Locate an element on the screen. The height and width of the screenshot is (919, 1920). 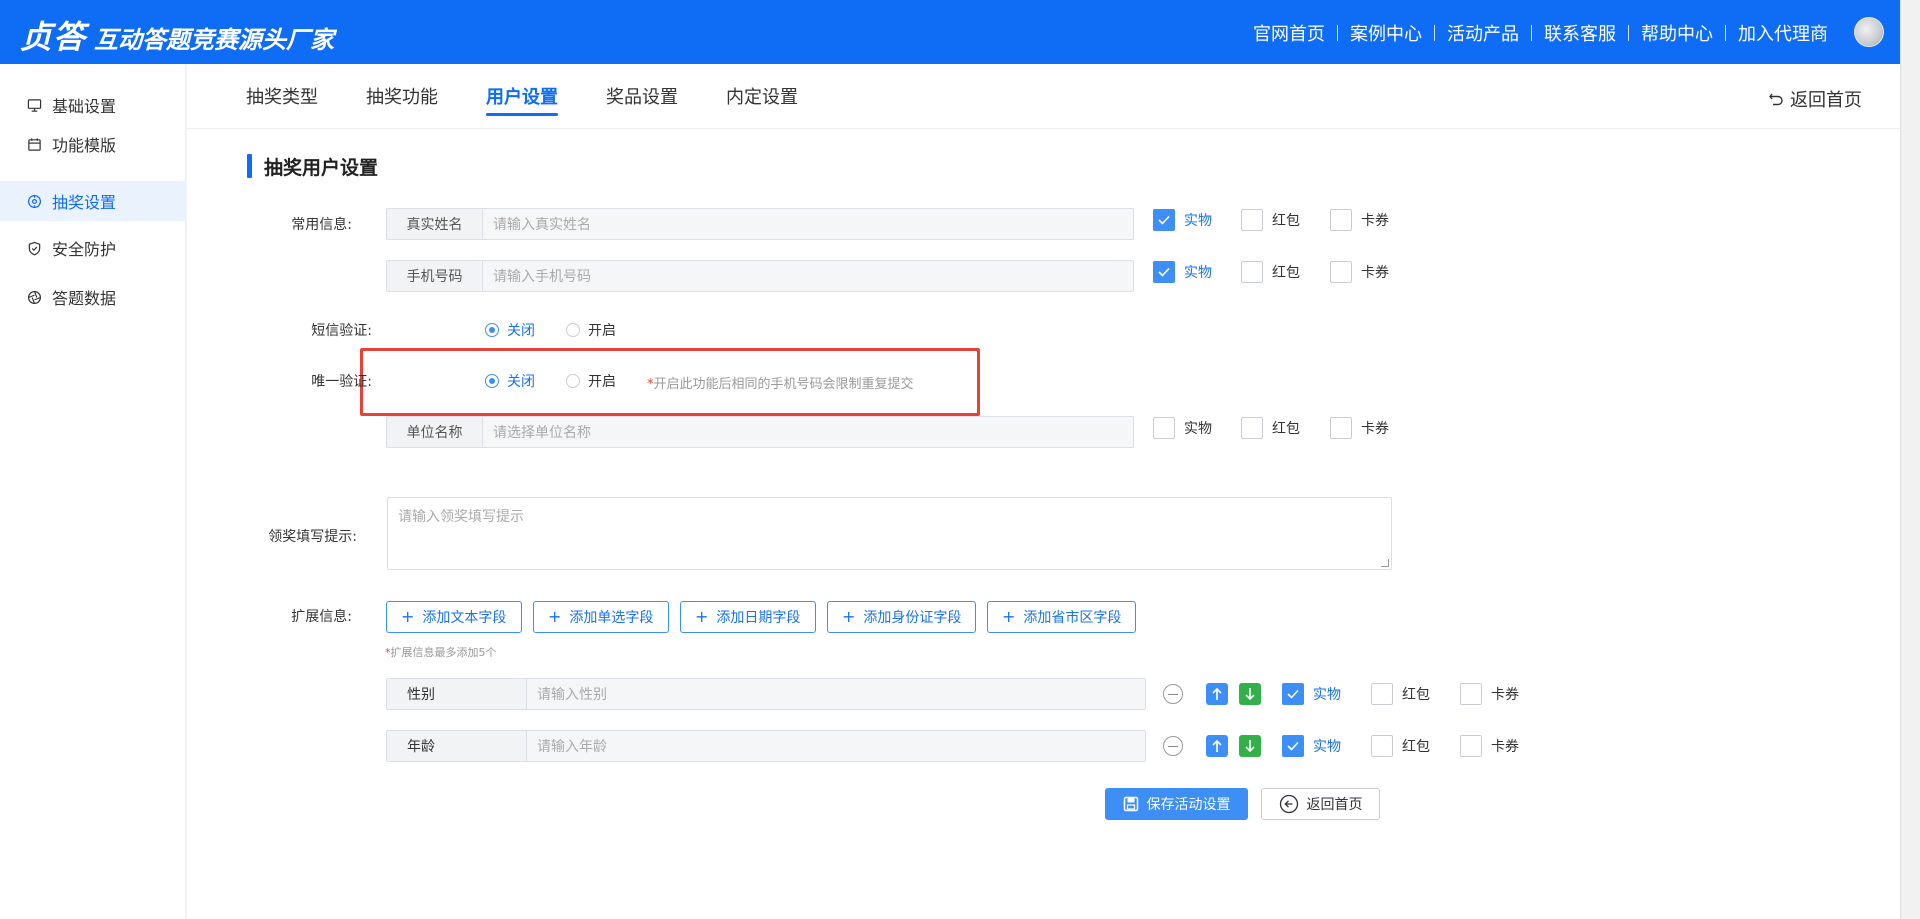
sidebar-item-templates: 功能模版 is located at coordinates (93, 144).